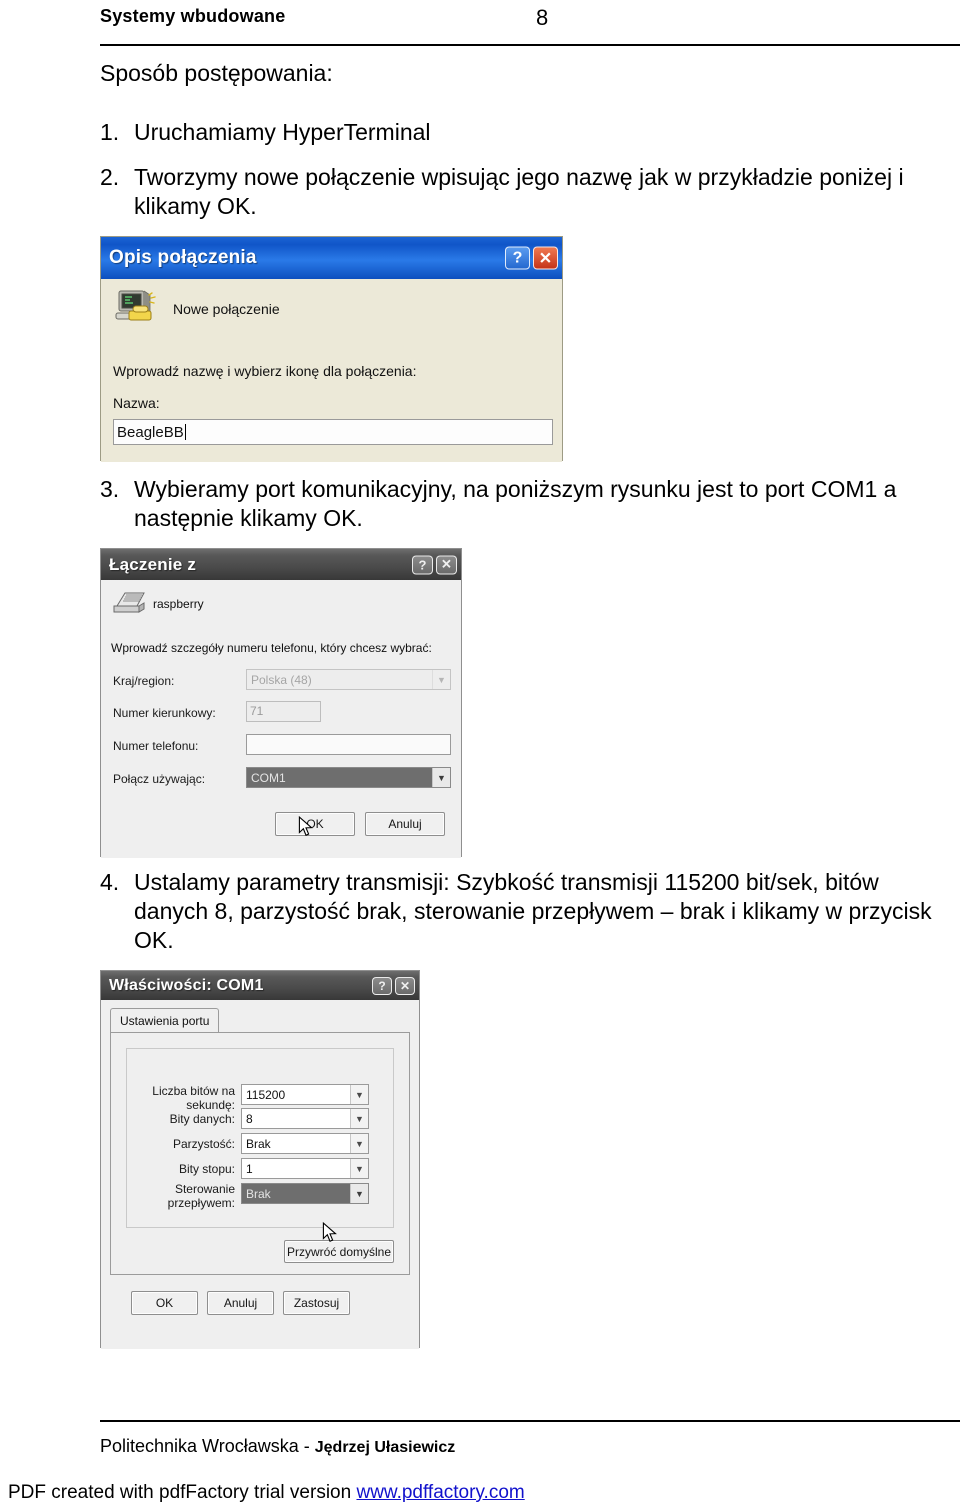  What do you see at coordinates (530, 1421) in the screenshot?
I see `footer-divider` at bounding box center [530, 1421].